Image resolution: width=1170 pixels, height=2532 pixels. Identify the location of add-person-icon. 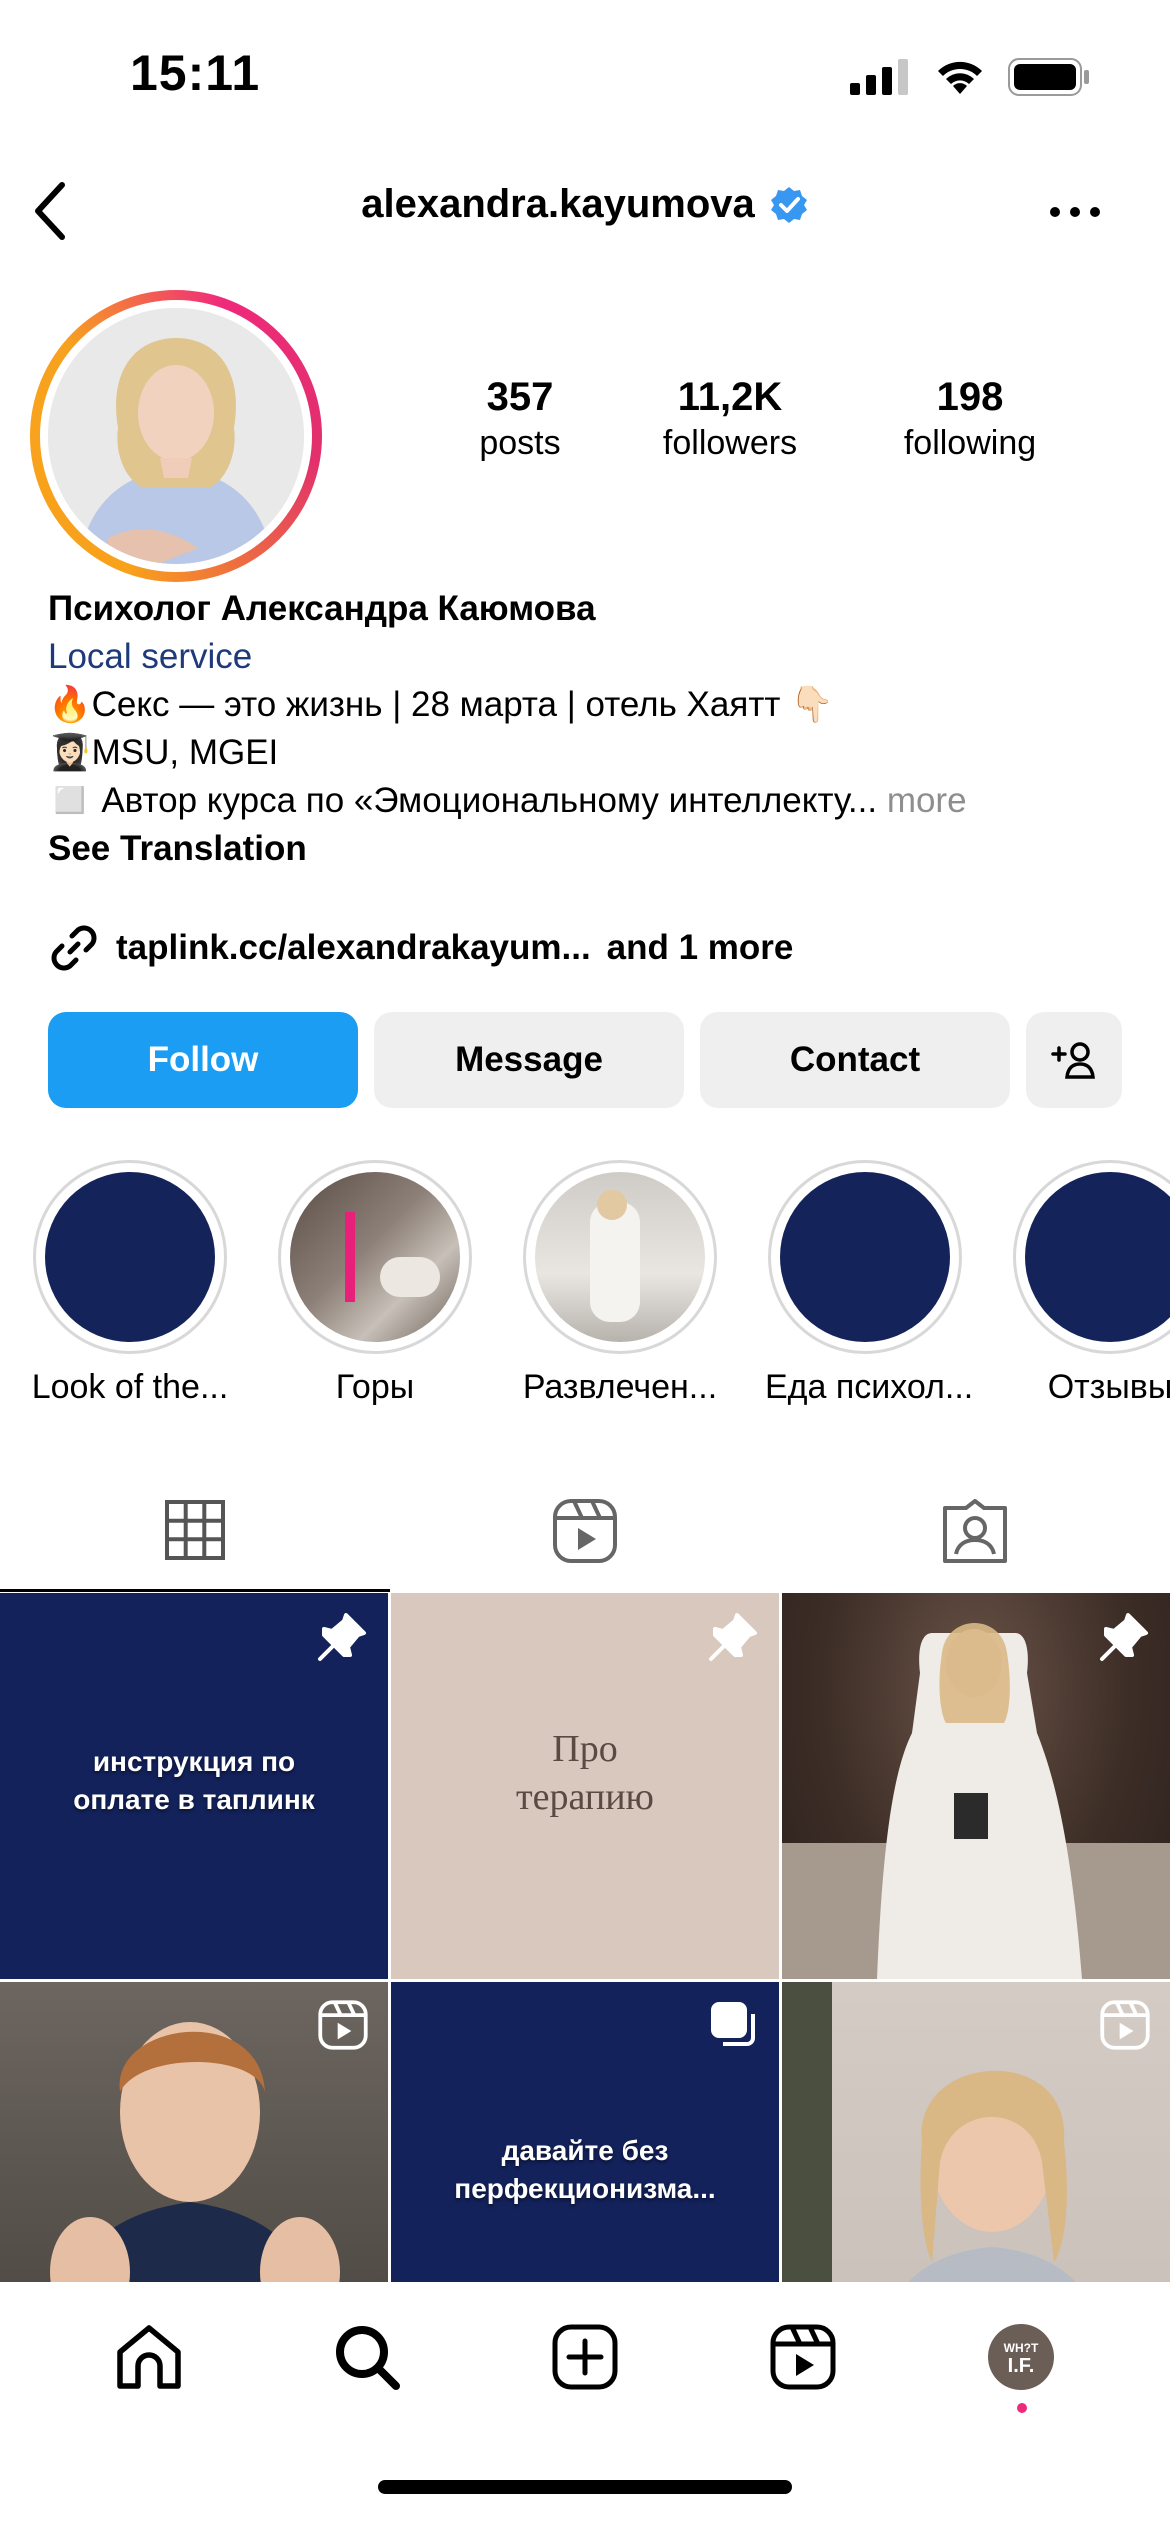
(1073, 1060).